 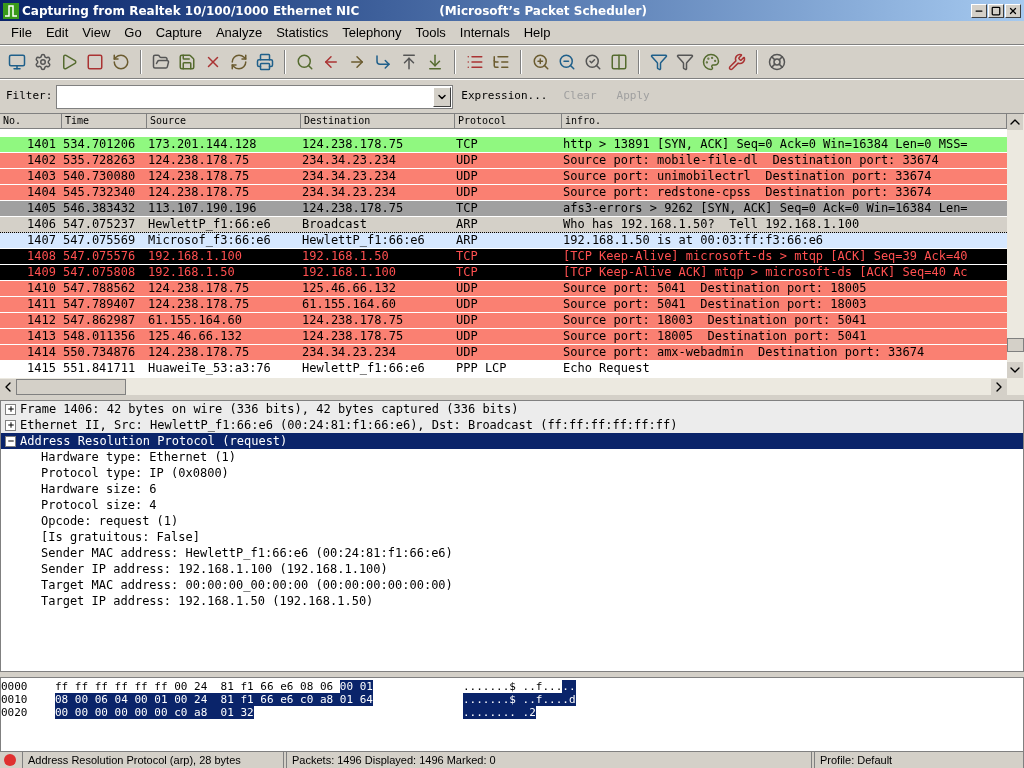 I want to click on packet-row: 1406 547.075237 HewlettP_f1:66:e6 Broadcast ARP Who has 192.168.1.50? Tell 192.168.1.100, so click(x=503, y=225).